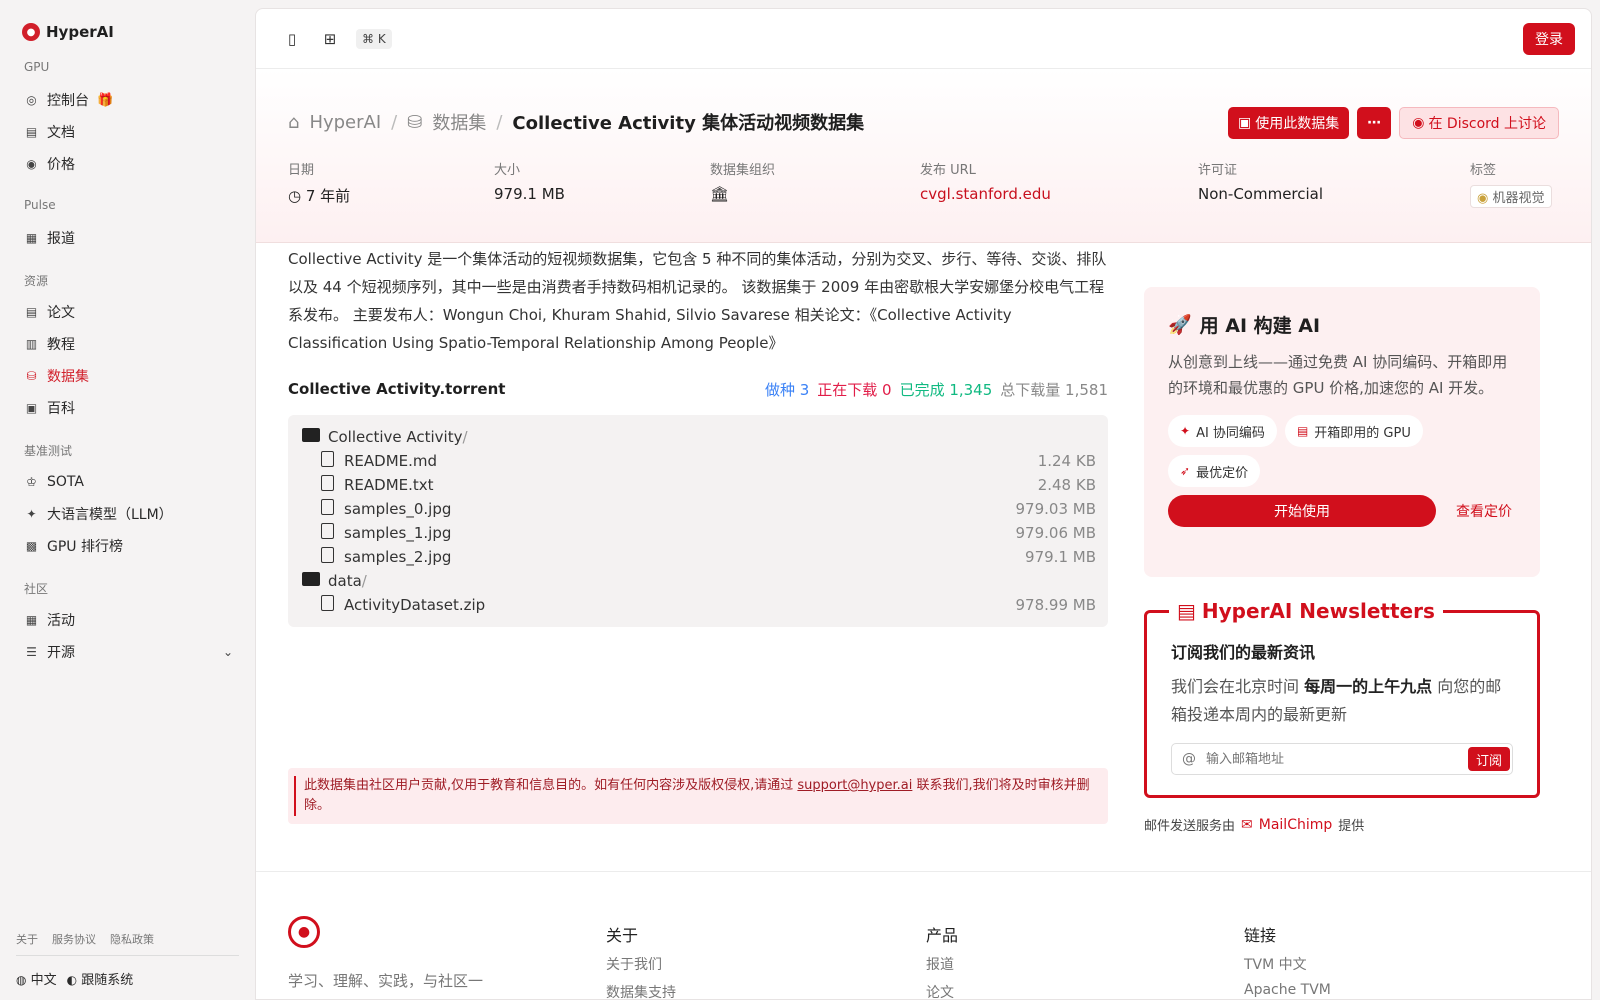 This screenshot has width=1600, height=1000. I want to click on footer-link: 关于我们, so click(641, 964).